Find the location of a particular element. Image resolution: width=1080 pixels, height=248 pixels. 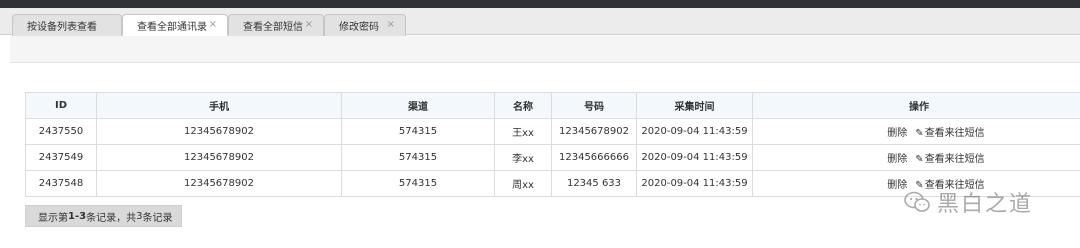

tab-all-contacts: 查看全部通讯录 × is located at coordinates (175, 25).